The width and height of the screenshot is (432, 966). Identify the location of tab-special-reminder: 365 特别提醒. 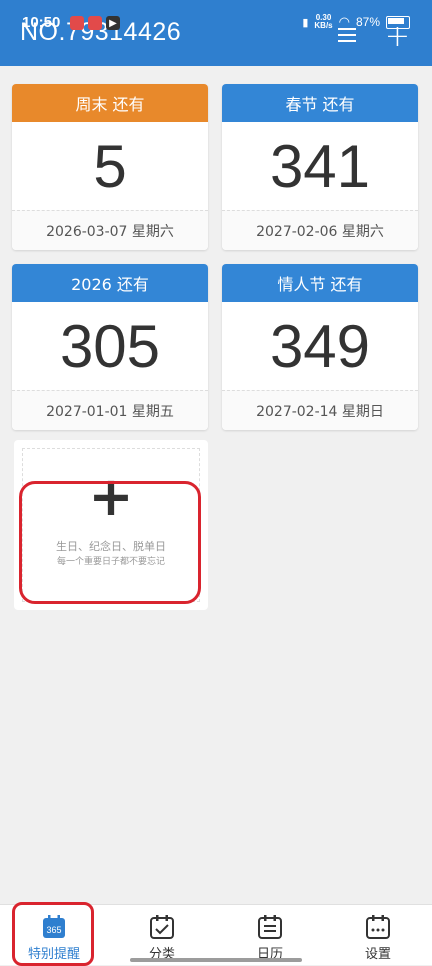
(54, 935).